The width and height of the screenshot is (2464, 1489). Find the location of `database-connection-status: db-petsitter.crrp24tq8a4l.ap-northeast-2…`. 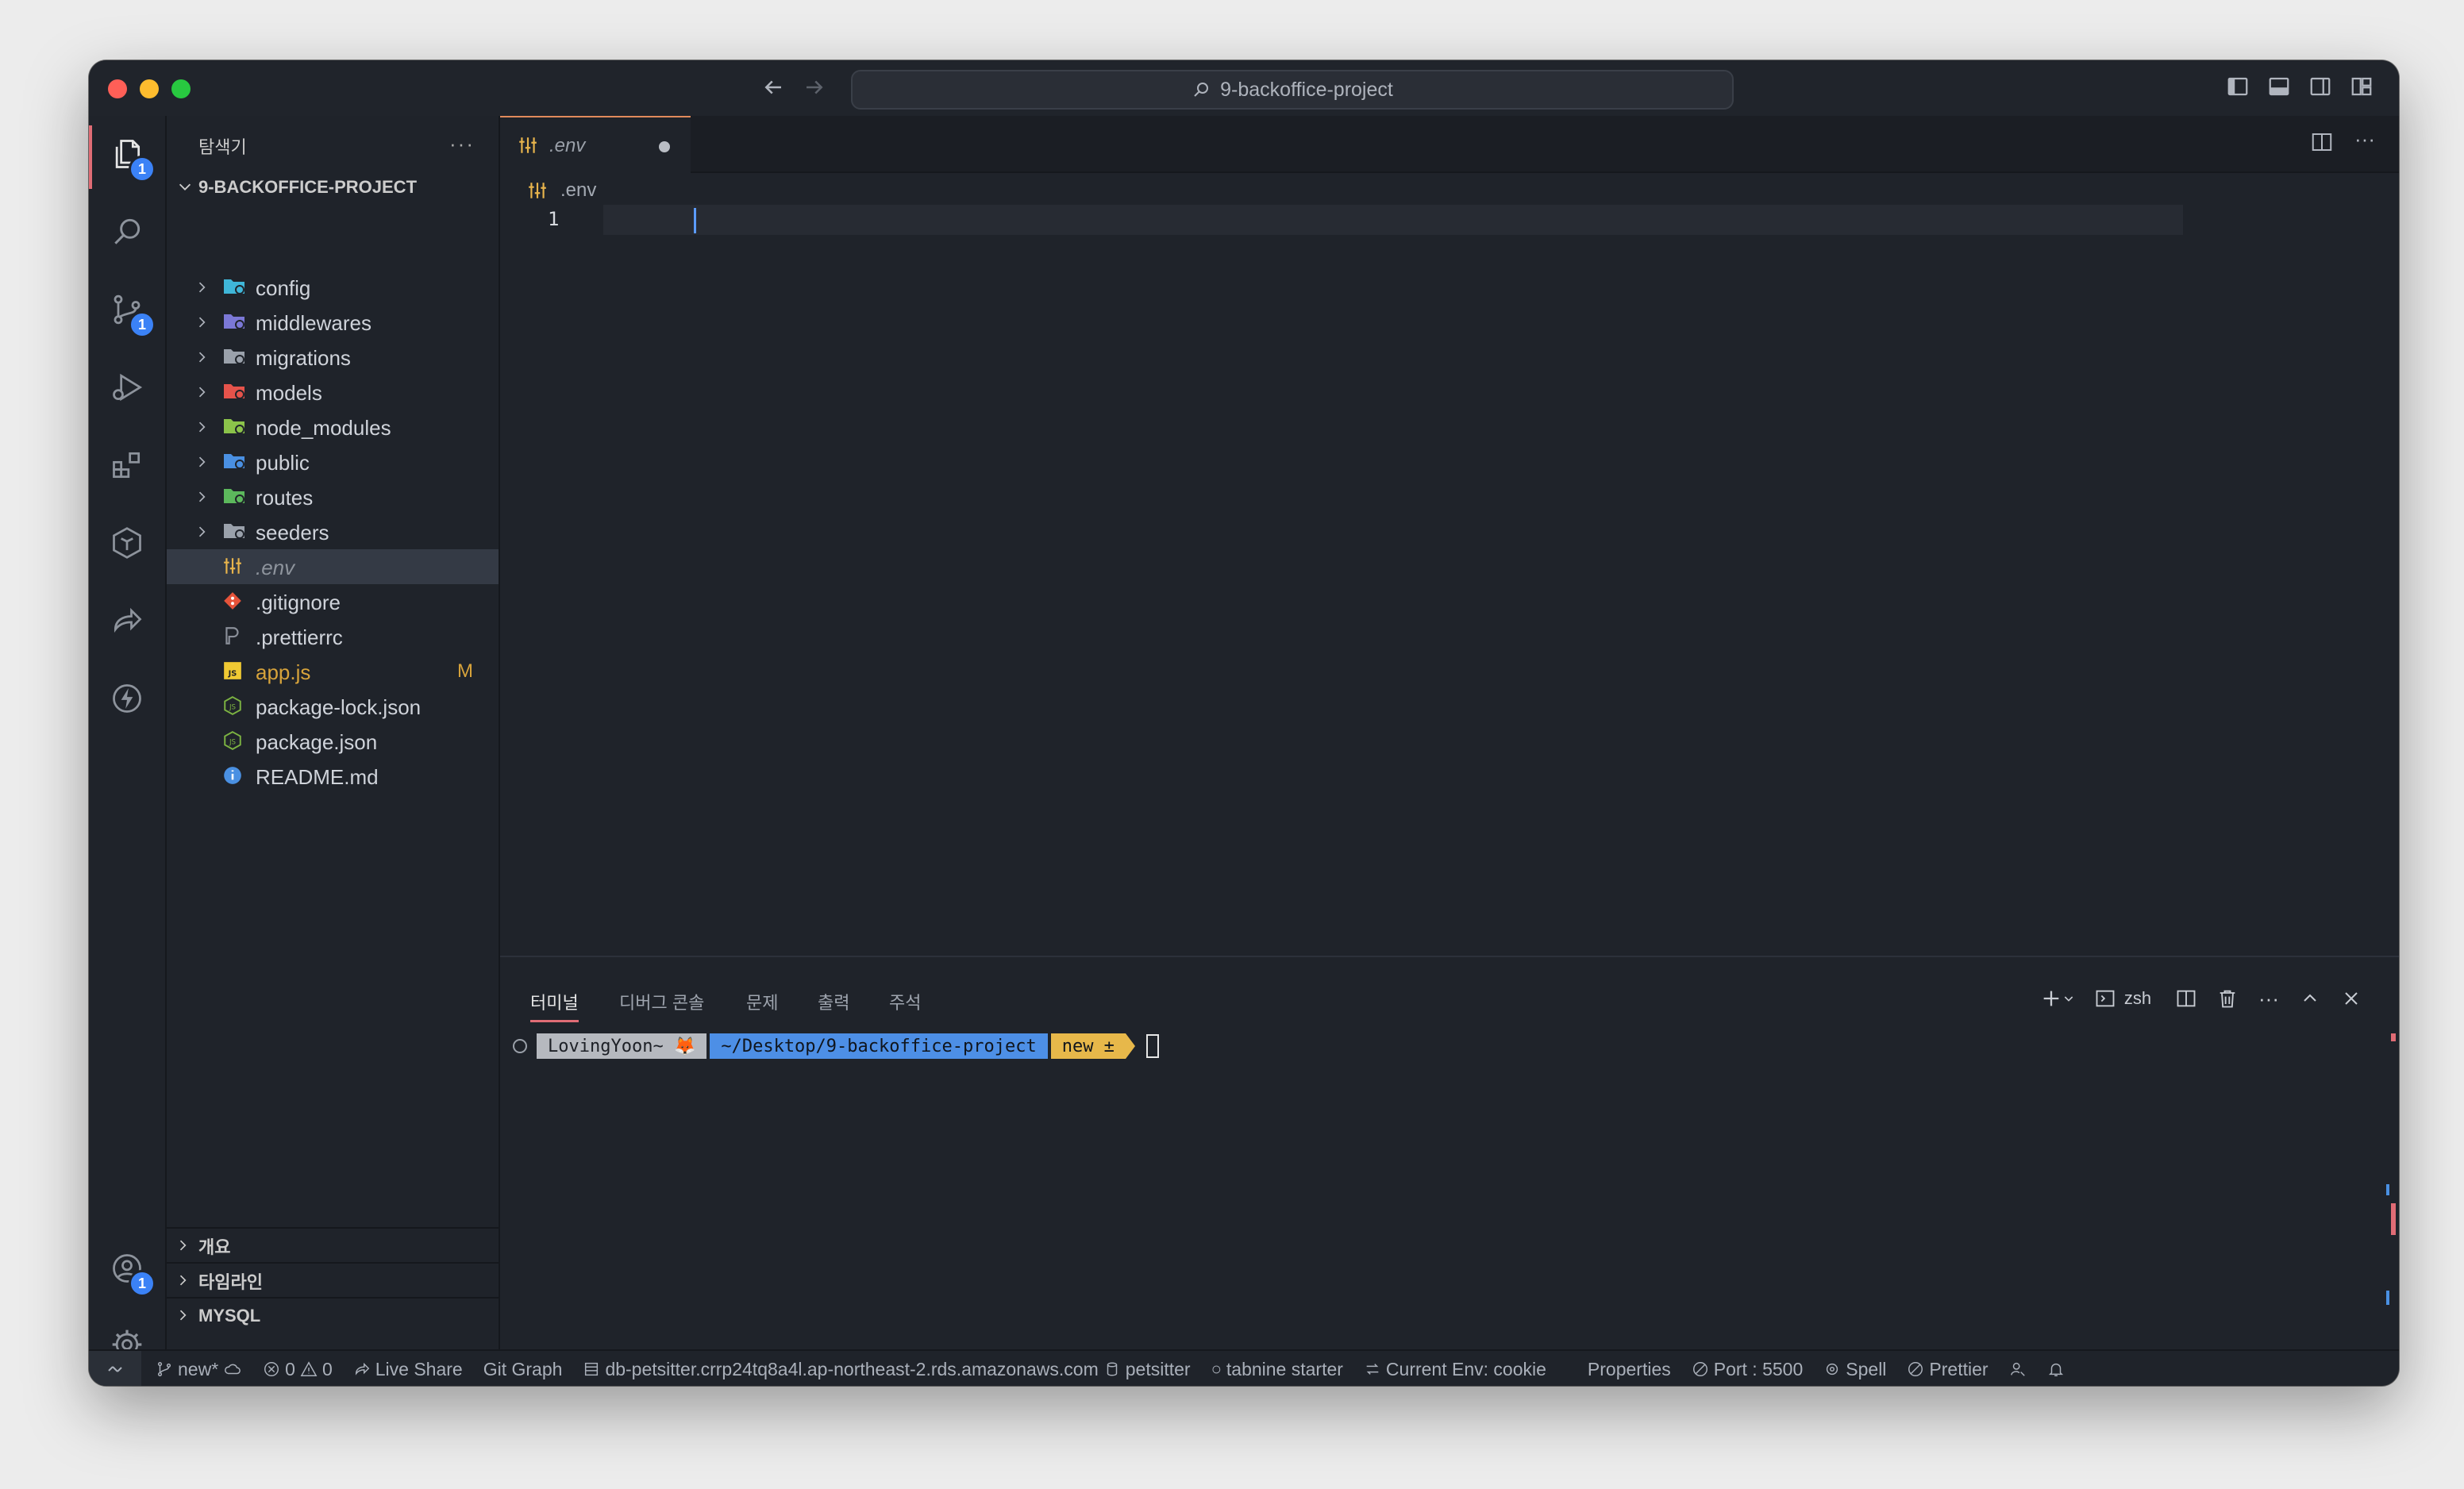

database-connection-status: db-petsitter.crrp24tq8a4l.ap-northeast-2… is located at coordinates (887, 1369).